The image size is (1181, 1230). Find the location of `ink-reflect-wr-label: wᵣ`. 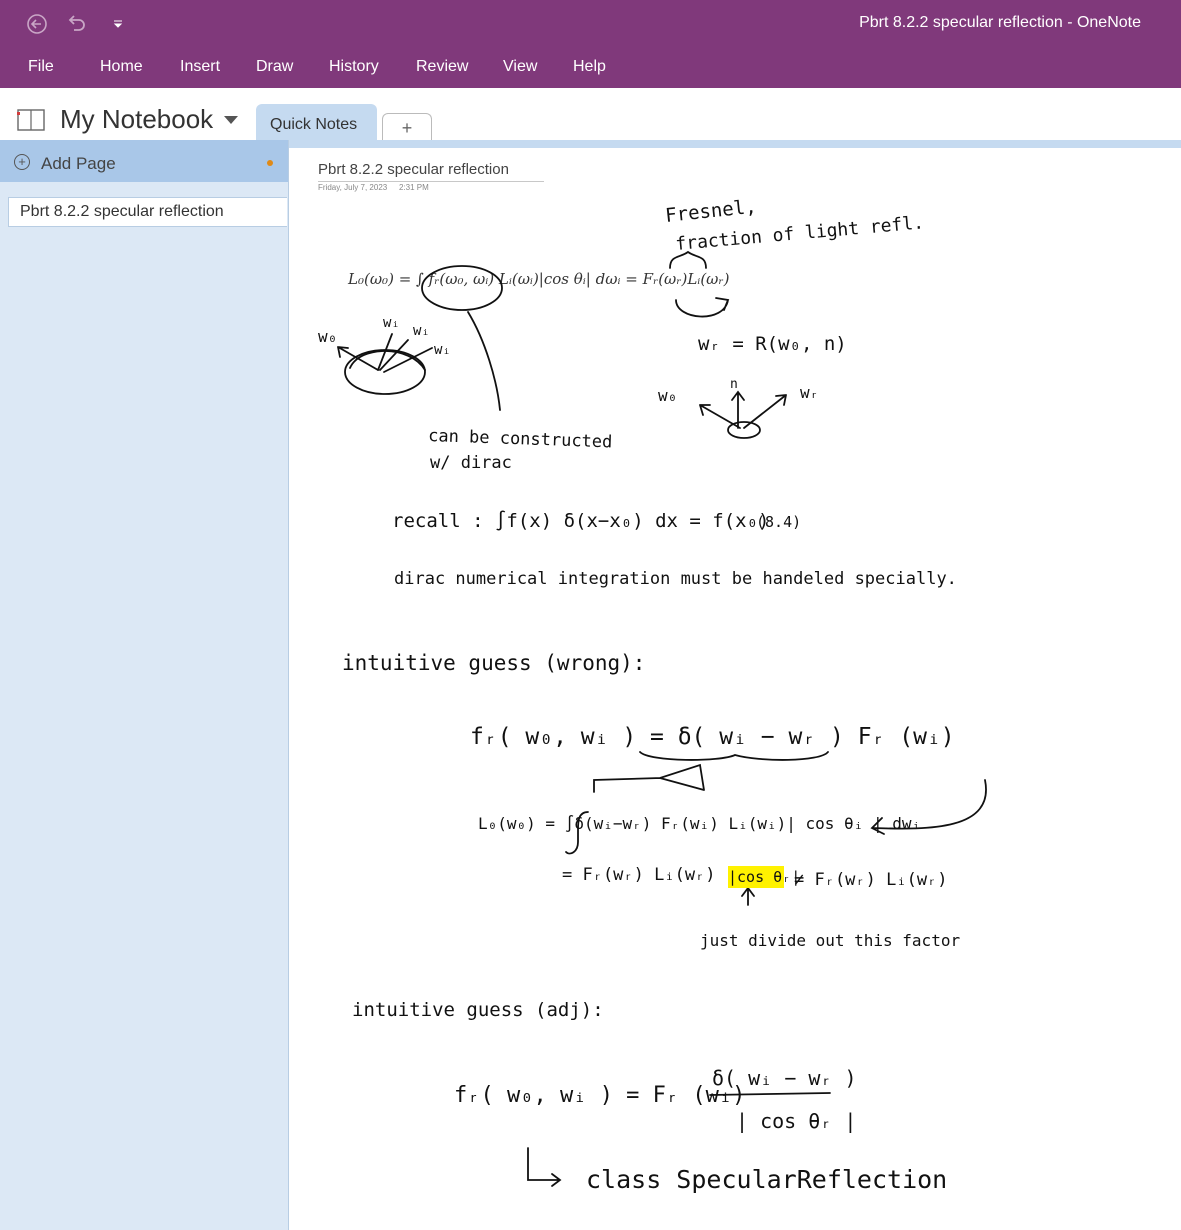

ink-reflect-wr-label: wᵣ is located at coordinates (809, 392).